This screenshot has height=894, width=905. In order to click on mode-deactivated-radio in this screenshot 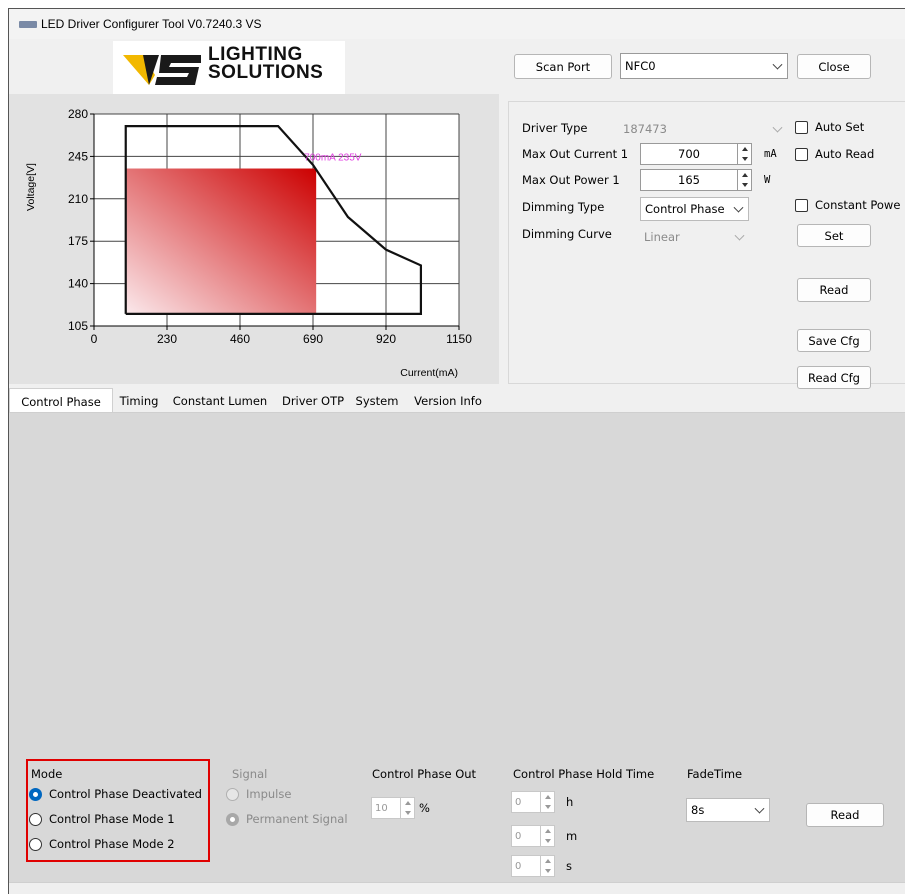, I will do `click(35, 794)`.